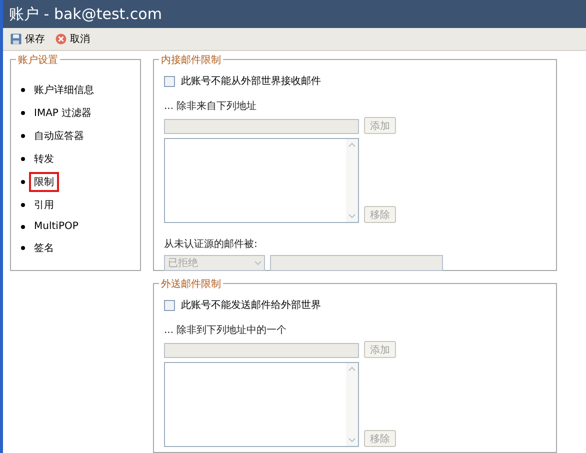 This screenshot has height=453, width=586. What do you see at coordinates (211, 106) in the screenshot?
I see `field-caption: ... 除非来自下列地址` at bounding box center [211, 106].